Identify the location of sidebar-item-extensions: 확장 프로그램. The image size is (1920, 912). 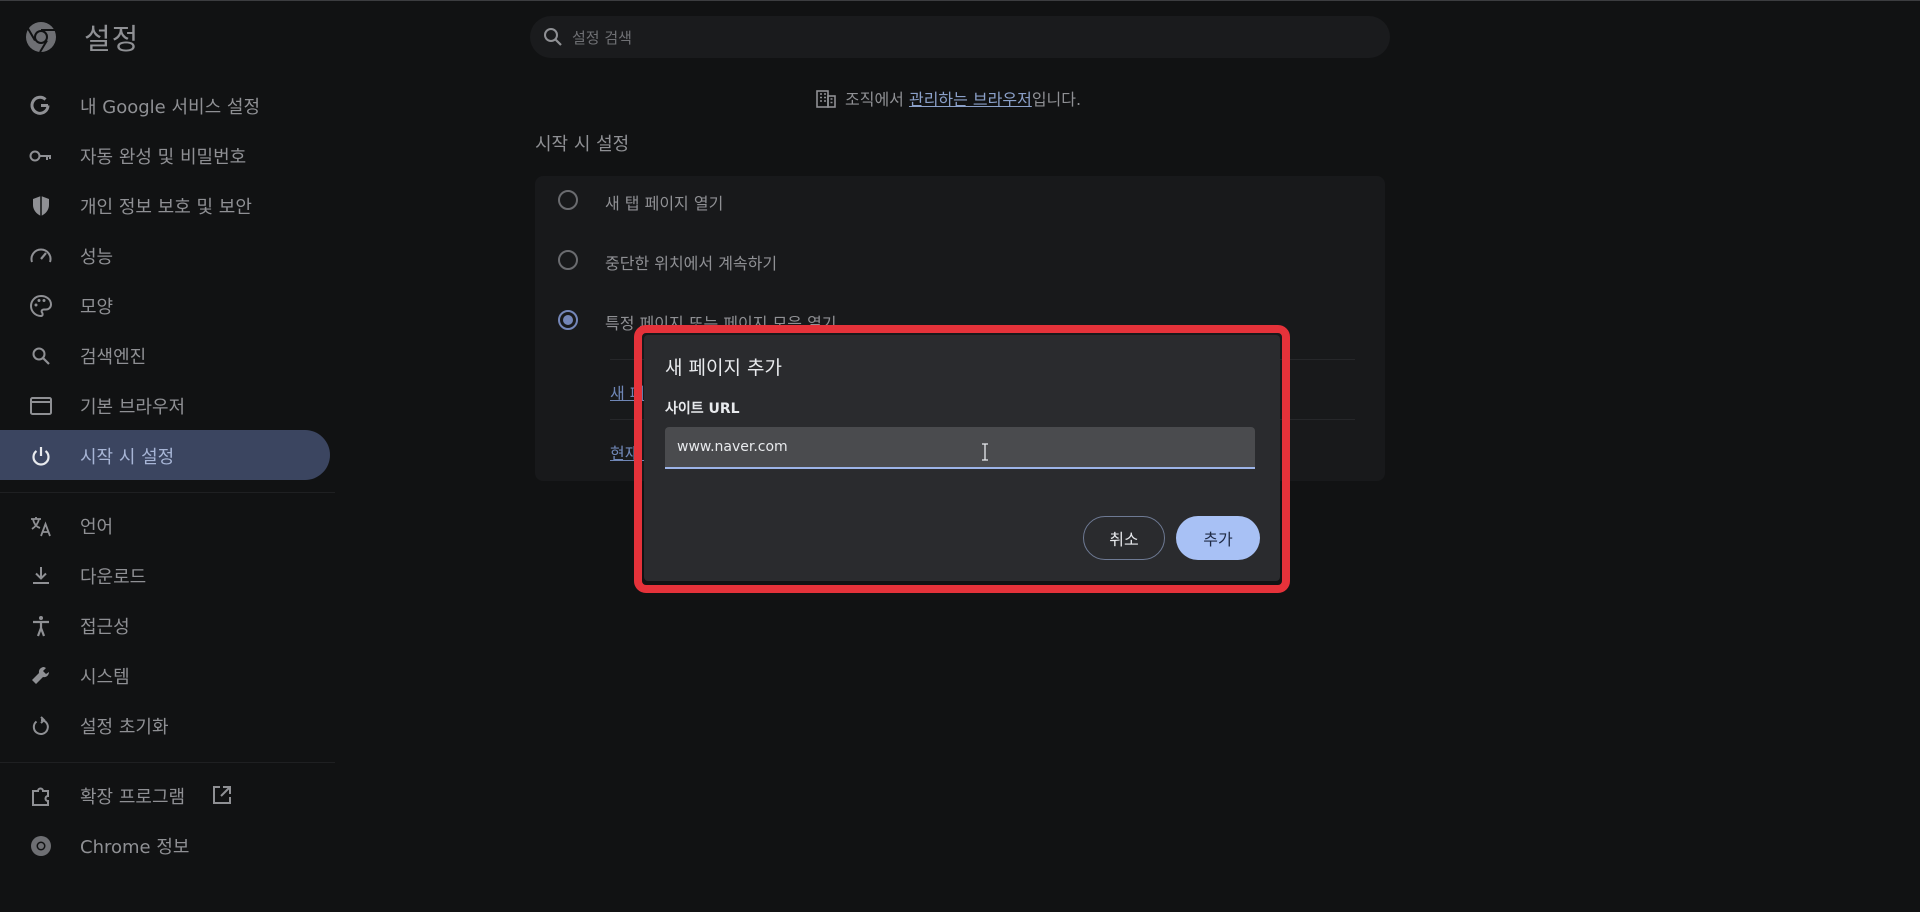
(165, 795).